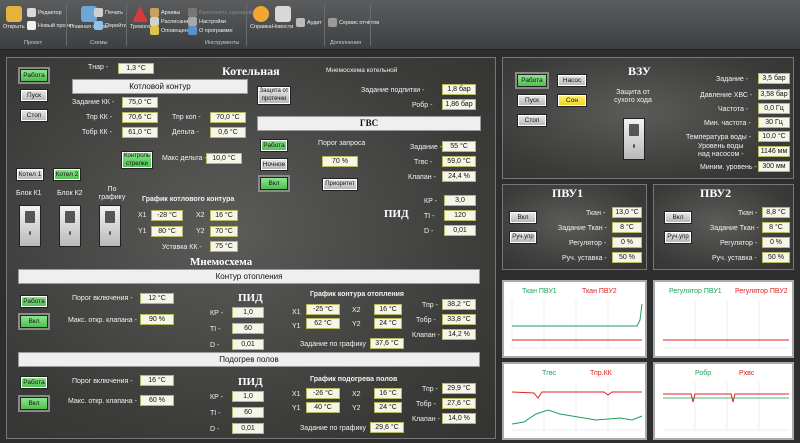 The image size is (800, 443). Describe the element at coordinates (220, 12) in the screenshot. I see `run-script-button: Выполнить сценарий` at that location.